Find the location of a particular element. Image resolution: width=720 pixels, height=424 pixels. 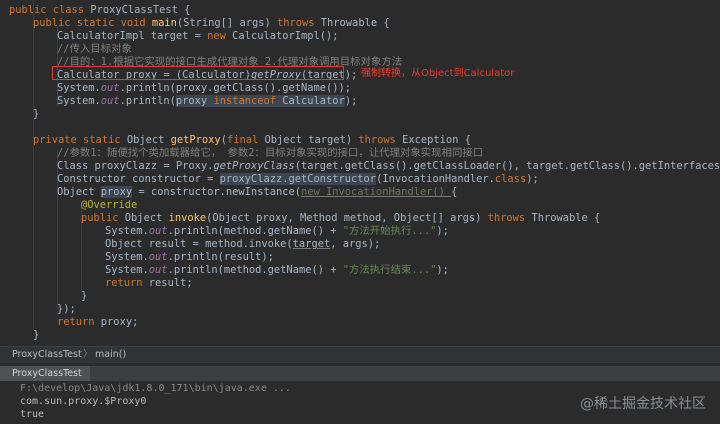

code-token: ProxyClassTest { is located at coordinates (140, 10).